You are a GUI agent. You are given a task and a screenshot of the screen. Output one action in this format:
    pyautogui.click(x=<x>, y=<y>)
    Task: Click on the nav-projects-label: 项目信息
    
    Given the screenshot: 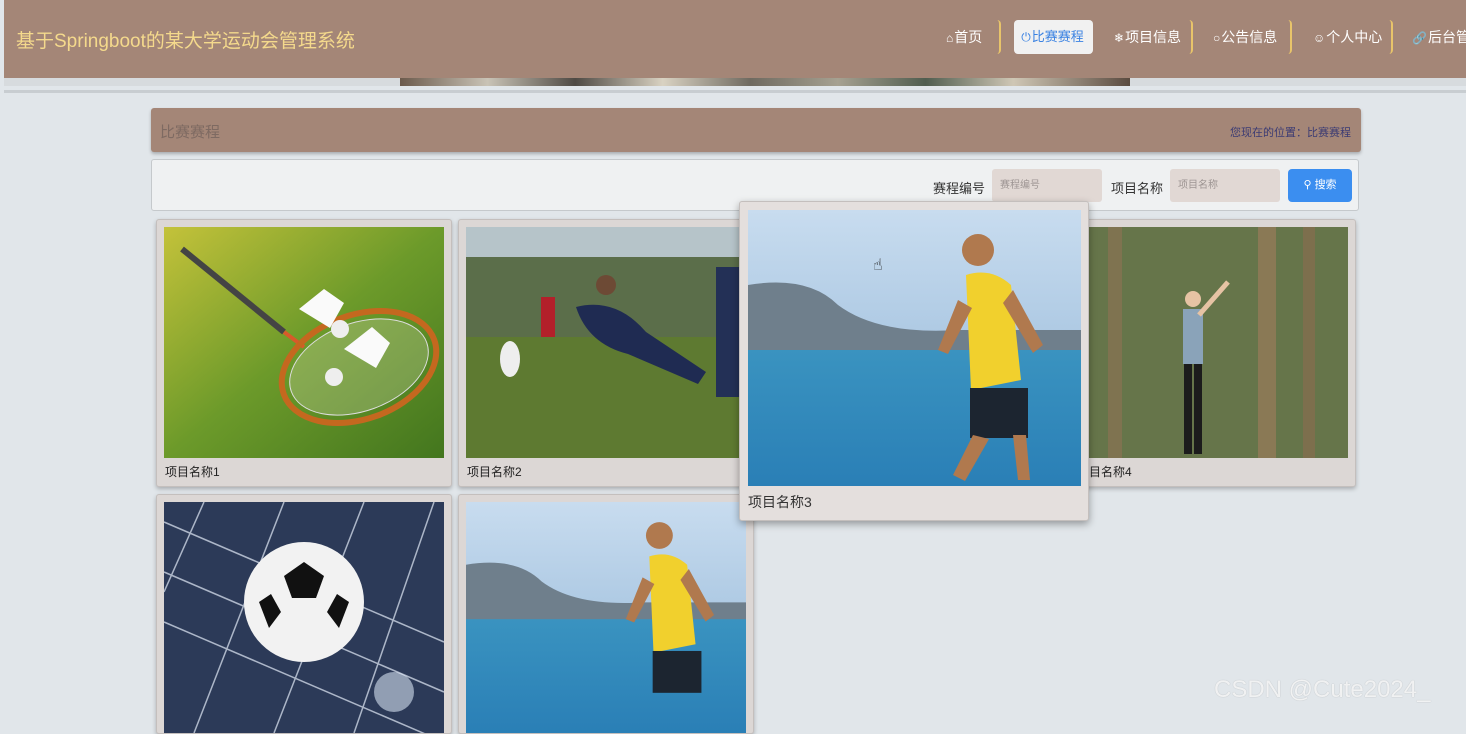 What is the action you would take?
    pyautogui.click(x=1153, y=37)
    